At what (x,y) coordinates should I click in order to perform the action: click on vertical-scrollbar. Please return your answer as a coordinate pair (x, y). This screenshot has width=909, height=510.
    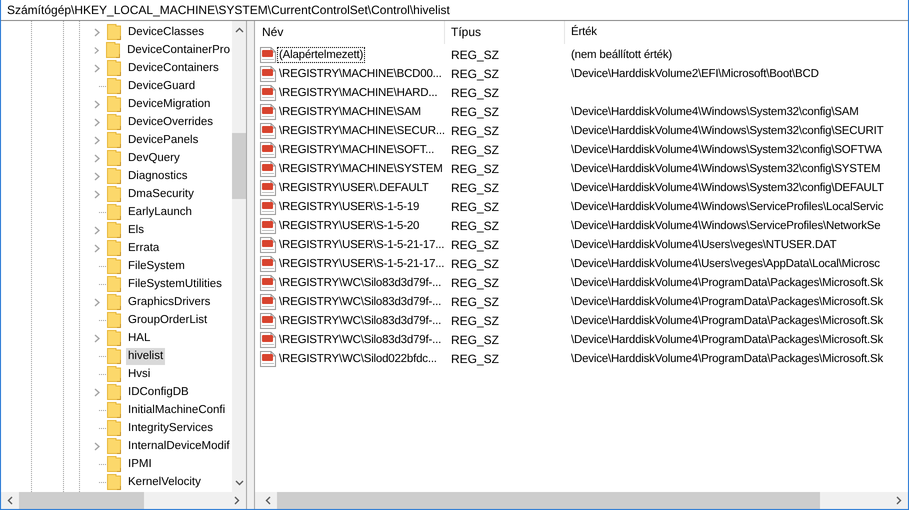
    Looking at the image, I should click on (239, 256).